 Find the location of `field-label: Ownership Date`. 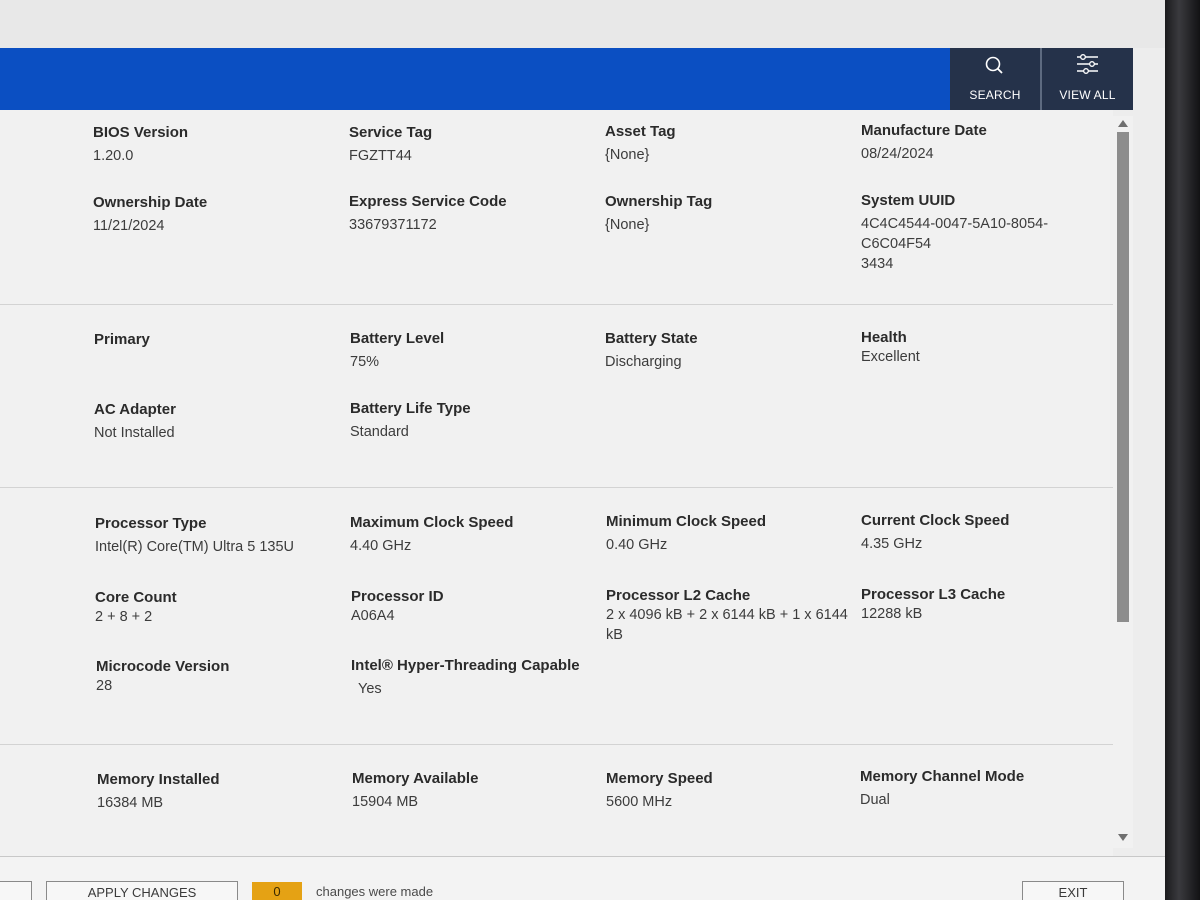

field-label: Ownership Date is located at coordinates (150, 202).